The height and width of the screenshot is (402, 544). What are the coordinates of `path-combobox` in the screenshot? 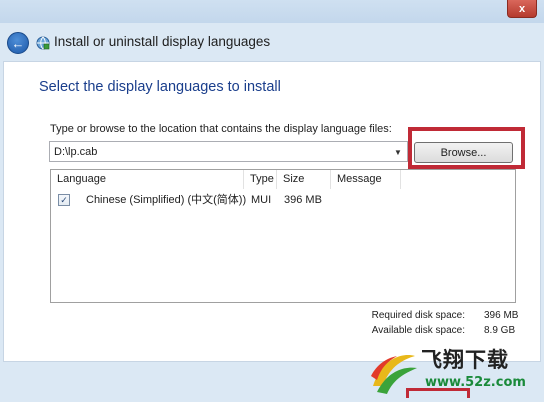 It's located at (228, 151).